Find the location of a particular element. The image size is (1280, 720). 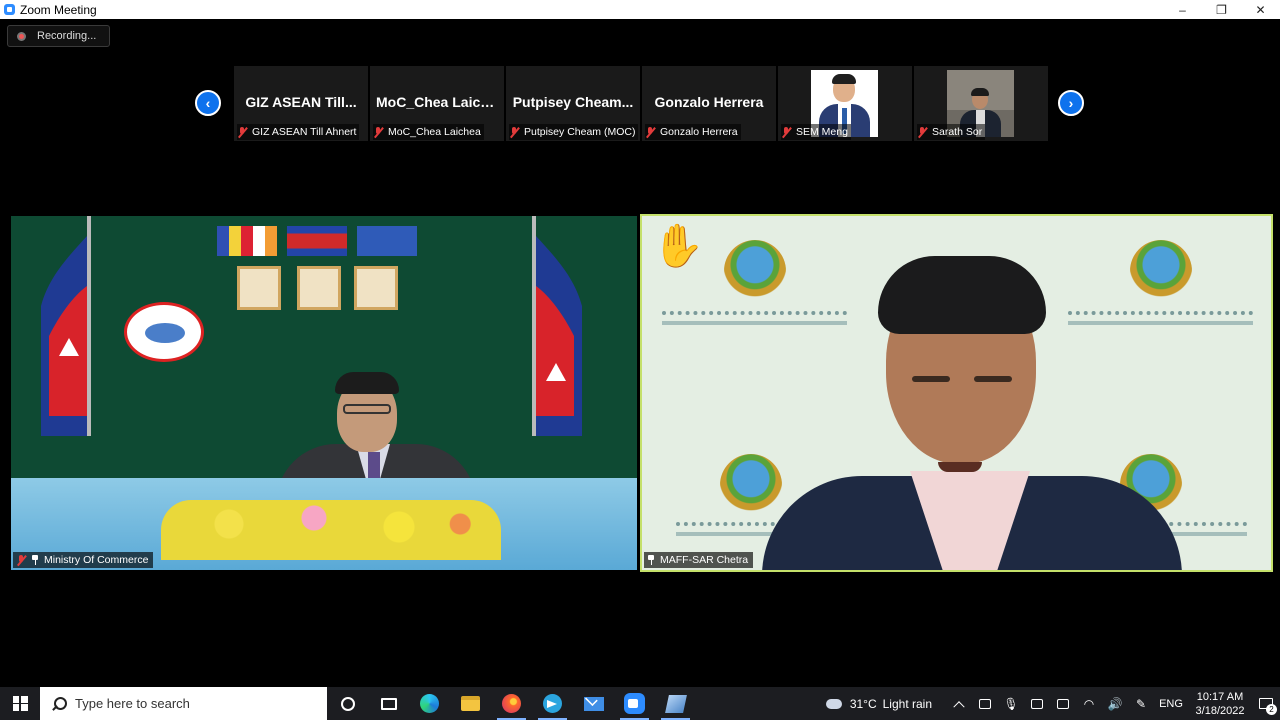

battery-icon is located at coordinates (1063, 703).